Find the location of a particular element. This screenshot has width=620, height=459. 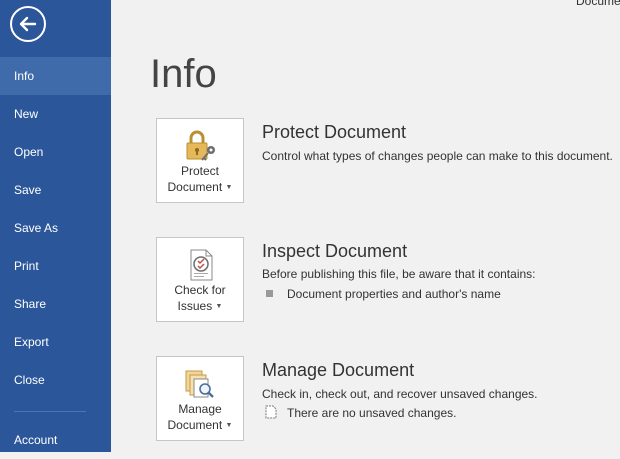

manage-document-title: Manage Document is located at coordinates (338, 370).